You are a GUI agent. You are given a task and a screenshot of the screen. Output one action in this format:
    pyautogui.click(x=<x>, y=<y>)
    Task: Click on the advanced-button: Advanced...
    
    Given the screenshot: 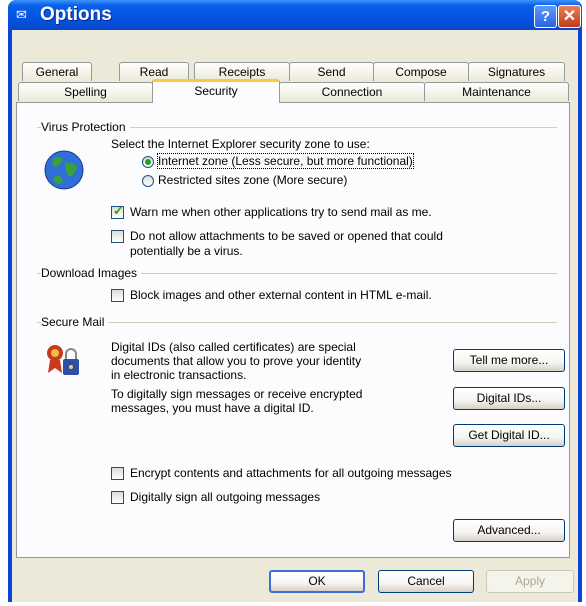 What is the action you would take?
    pyautogui.click(x=509, y=530)
    